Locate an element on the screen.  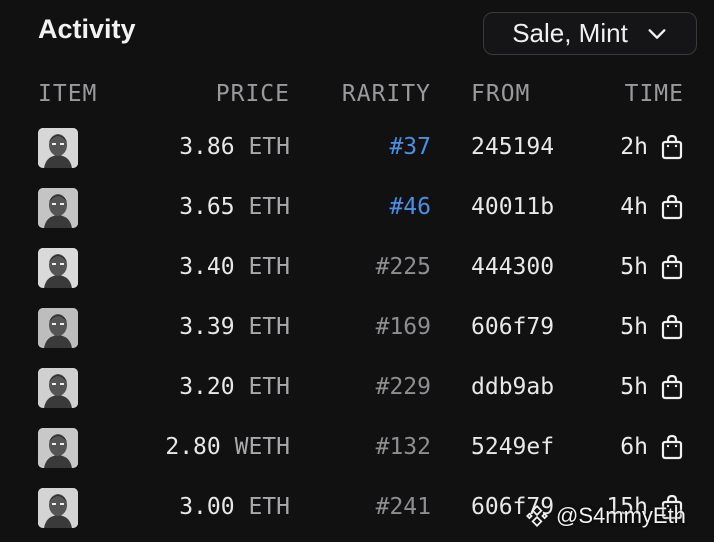
table-header: ITEM PRICE RARITY FROM TIME is located at coordinates (357, 94).